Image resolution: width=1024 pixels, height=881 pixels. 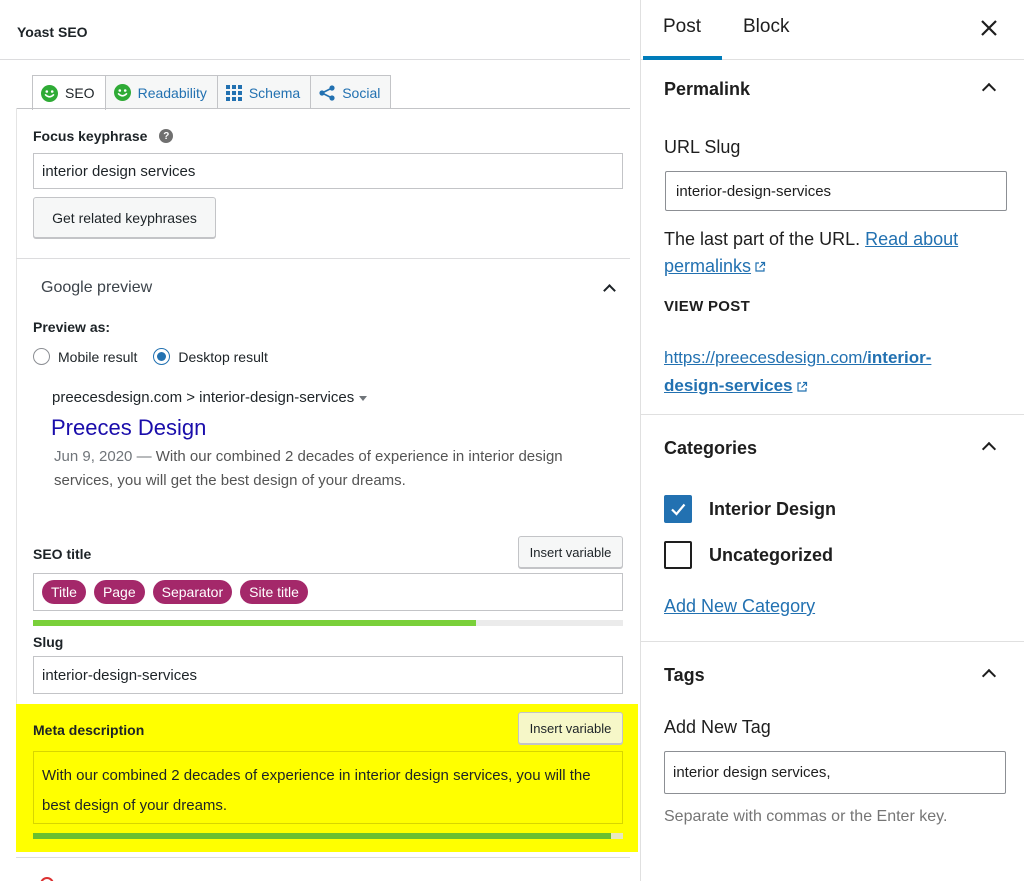 I want to click on separator-variable-pill: Separator, so click(x=192, y=592).